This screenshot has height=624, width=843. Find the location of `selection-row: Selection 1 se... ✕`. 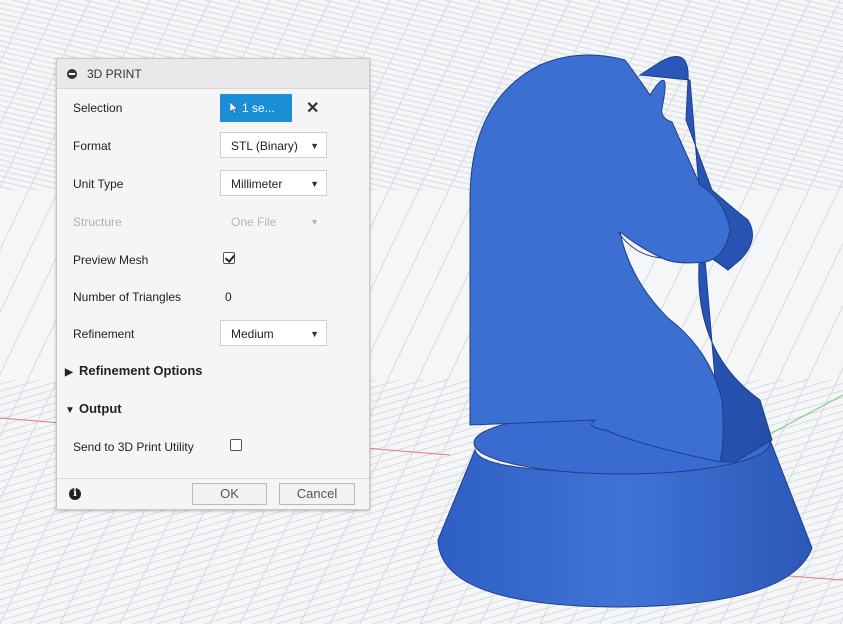

selection-row: Selection 1 se... ✕ is located at coordinates (213, 108).